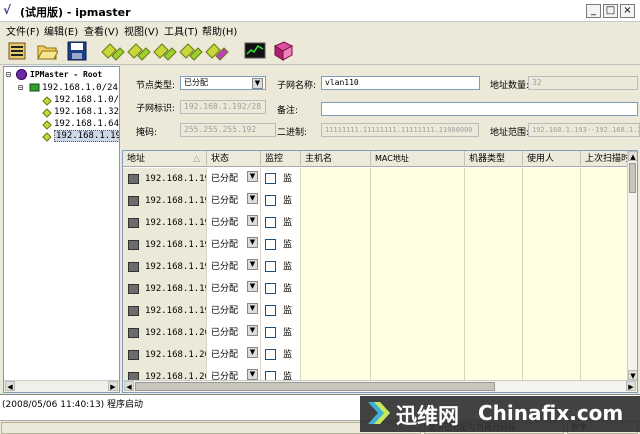 The height and width of the screenshot is (434, 640). What do you see at coordinates (593, 11) in the screenshot?
I see `minimize-button: _` at bounding box center [593, 11].